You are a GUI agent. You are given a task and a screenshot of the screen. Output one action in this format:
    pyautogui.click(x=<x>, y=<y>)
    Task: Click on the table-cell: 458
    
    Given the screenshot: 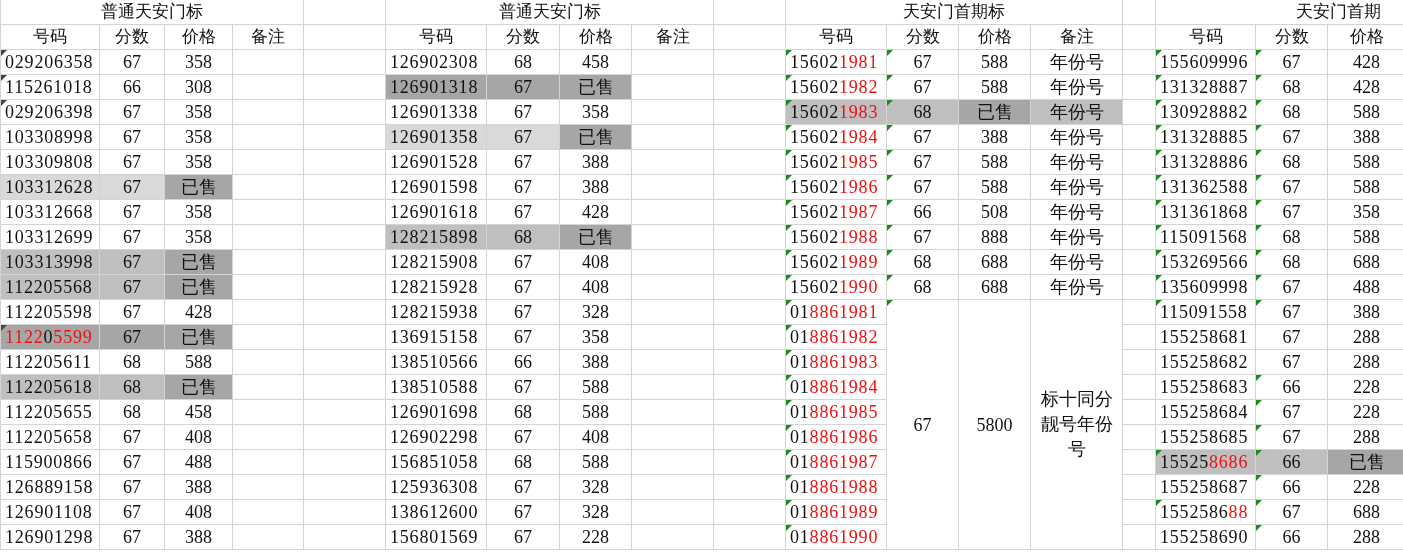 What is the action you would take?
    pyautogui.click(x=596, y=62)
    